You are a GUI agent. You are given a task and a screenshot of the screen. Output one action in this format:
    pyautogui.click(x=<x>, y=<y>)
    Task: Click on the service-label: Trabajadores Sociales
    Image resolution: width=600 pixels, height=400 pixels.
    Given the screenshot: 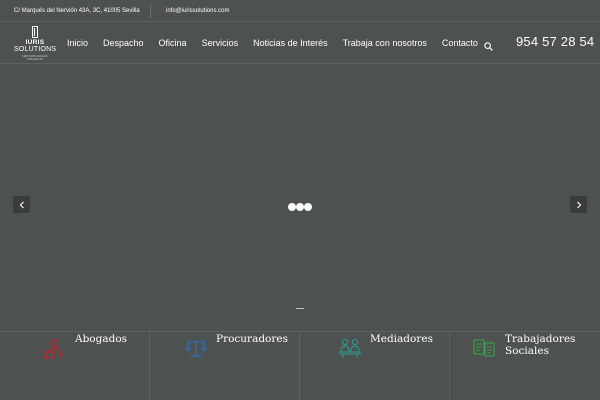 What is the action you would take?
    pyautogui.click(x=540, y=345)
    